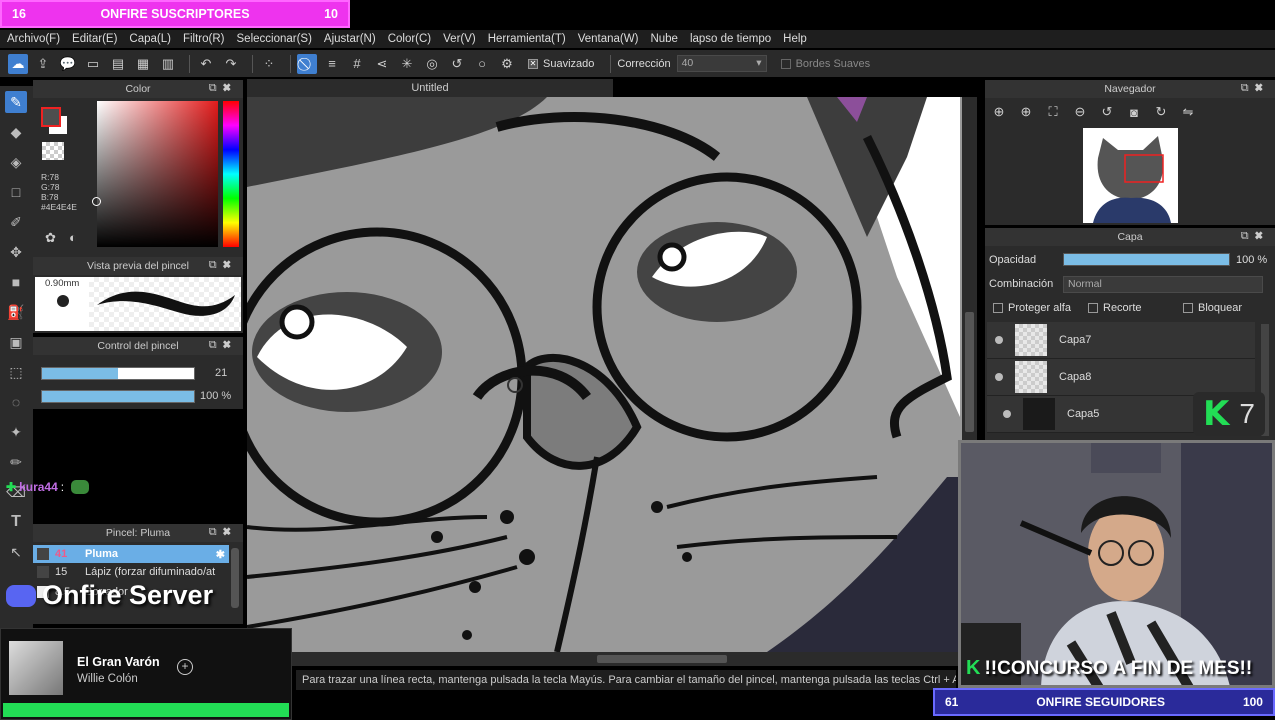 This screenshot has width=1275, height=720. I want to click on rotate-right-icon: ↻, so click(1161, 112).